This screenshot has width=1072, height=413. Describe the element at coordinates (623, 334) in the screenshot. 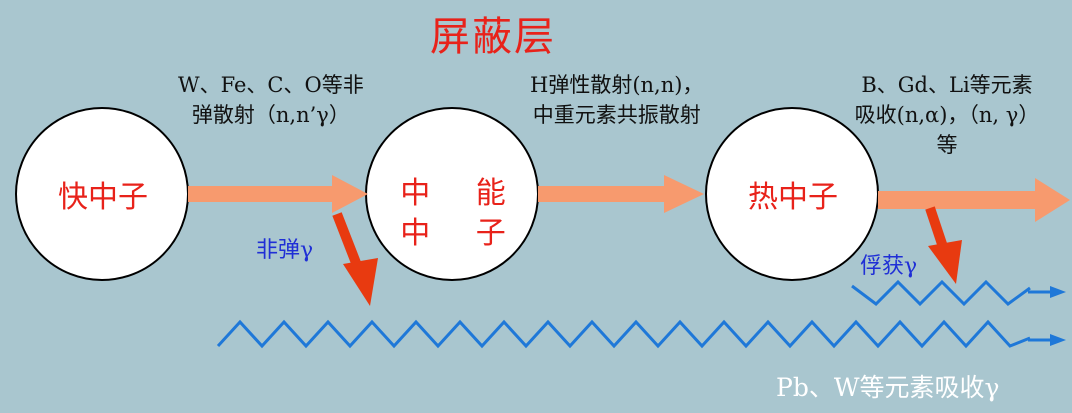

I see `inelastic-gamma-wave` at that location.